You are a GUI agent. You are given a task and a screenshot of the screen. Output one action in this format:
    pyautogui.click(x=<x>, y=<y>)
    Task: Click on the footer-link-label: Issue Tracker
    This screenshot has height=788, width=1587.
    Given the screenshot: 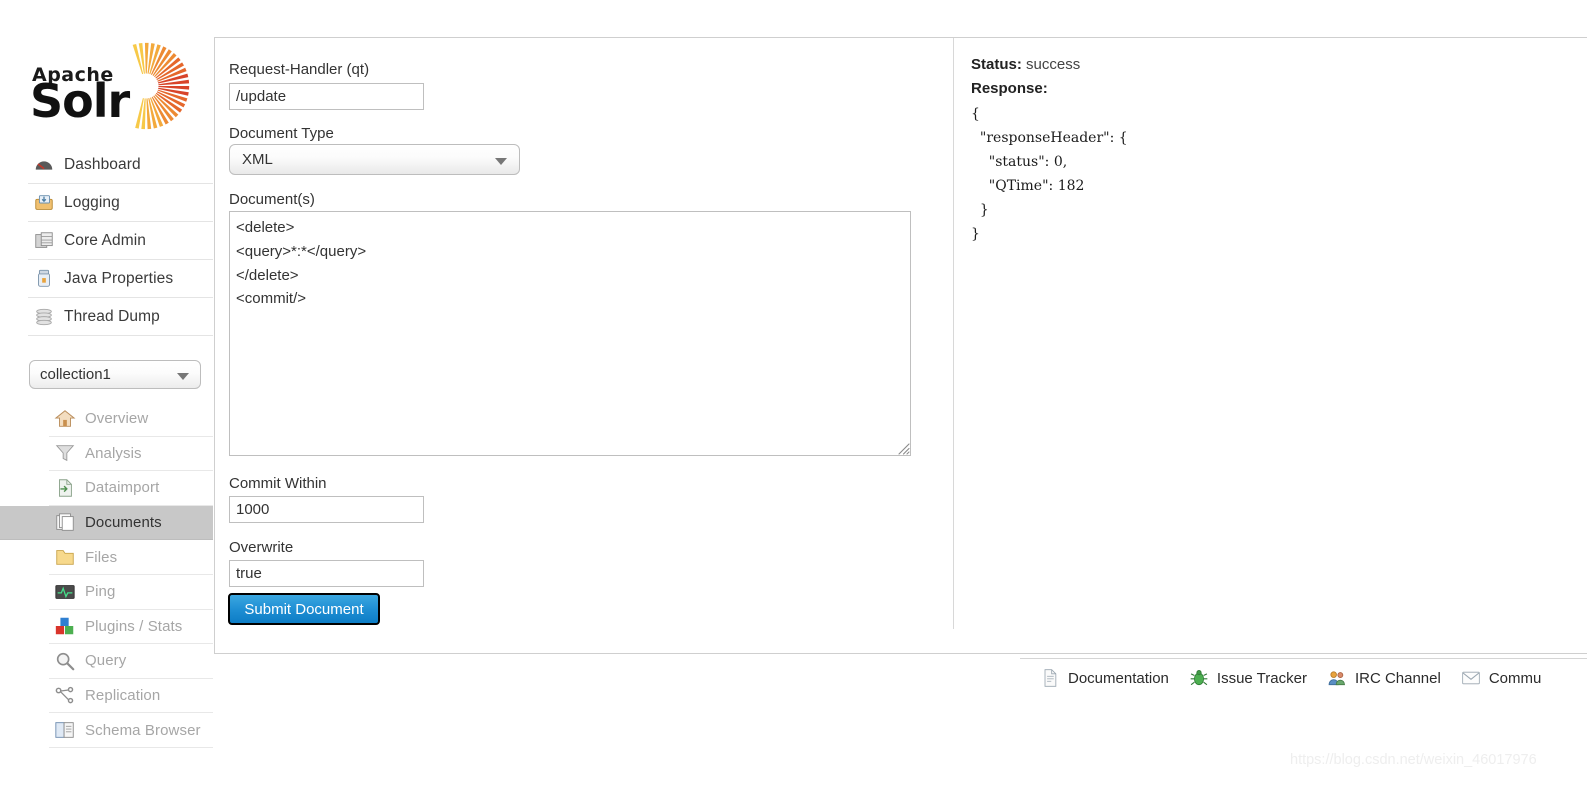 What is the action you would take?
    pyautogui.click(x=1261, y=678)
    